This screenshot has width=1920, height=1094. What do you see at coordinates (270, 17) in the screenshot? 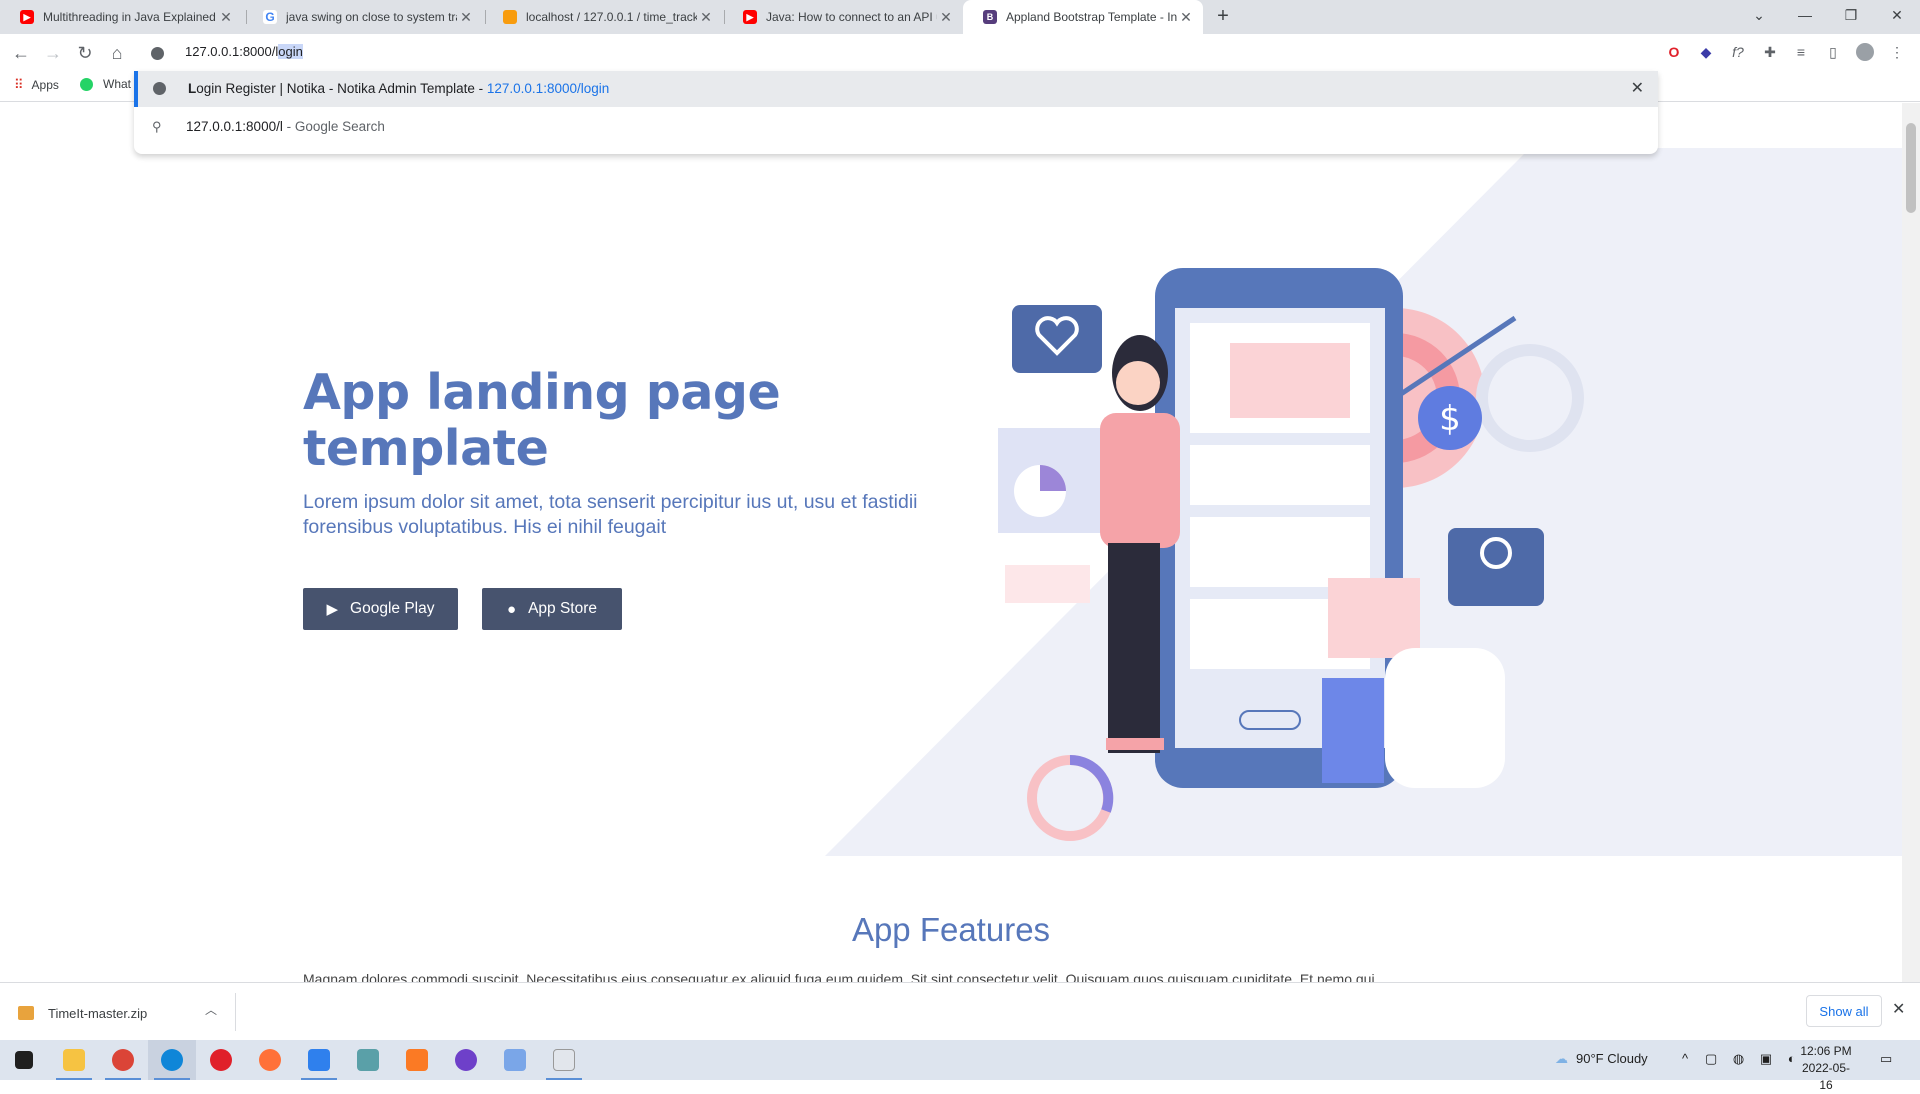
I see `google-icon: G` at bounding box center [270, 17].